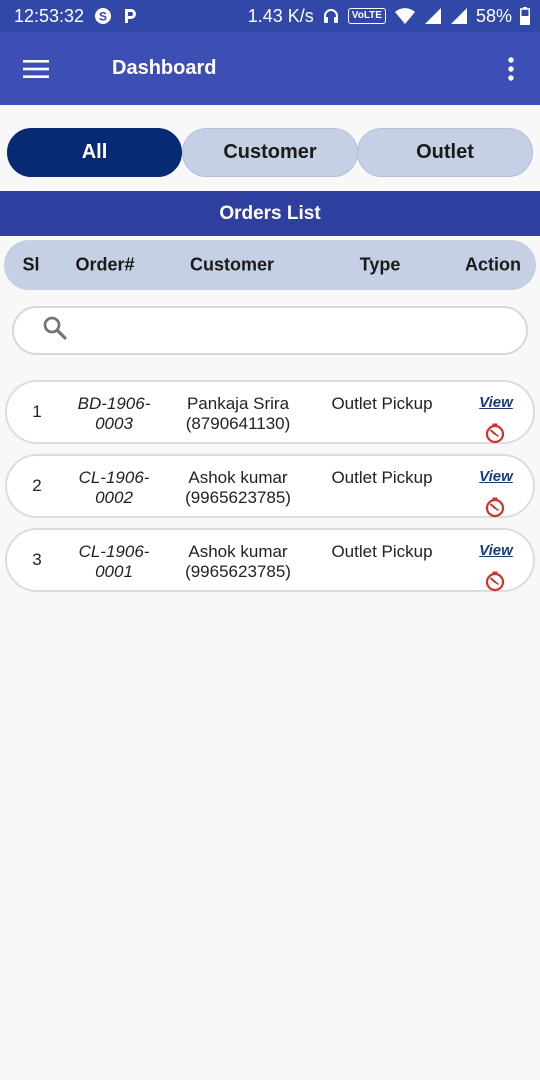  Describe the element at coordinates (238, 413) in the screenshot. I see `row-customer: Pankaja Srira (8790641130)` at that location.